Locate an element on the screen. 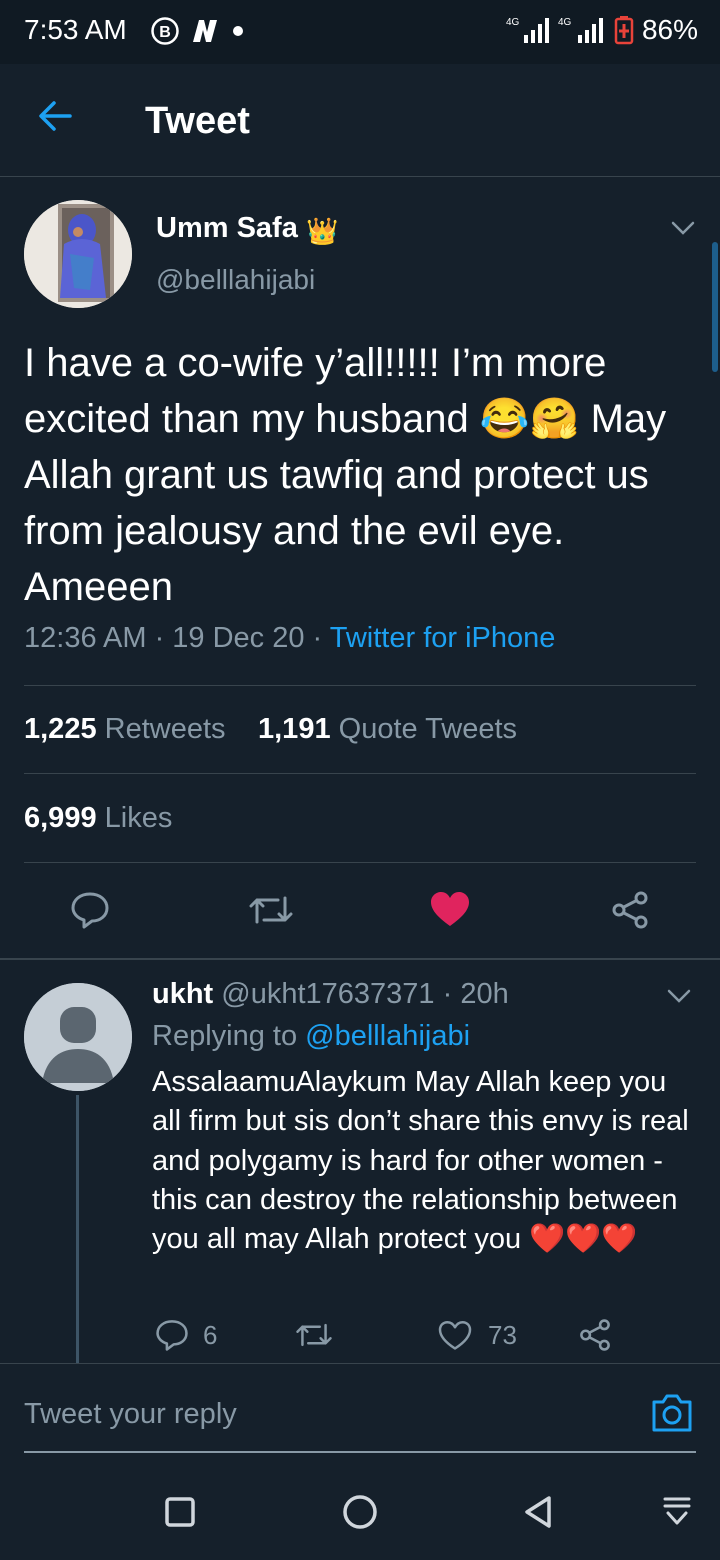 This screenshot has height=1560, width=720. reply-author-name: ukht is located at coordinates (182, 994).